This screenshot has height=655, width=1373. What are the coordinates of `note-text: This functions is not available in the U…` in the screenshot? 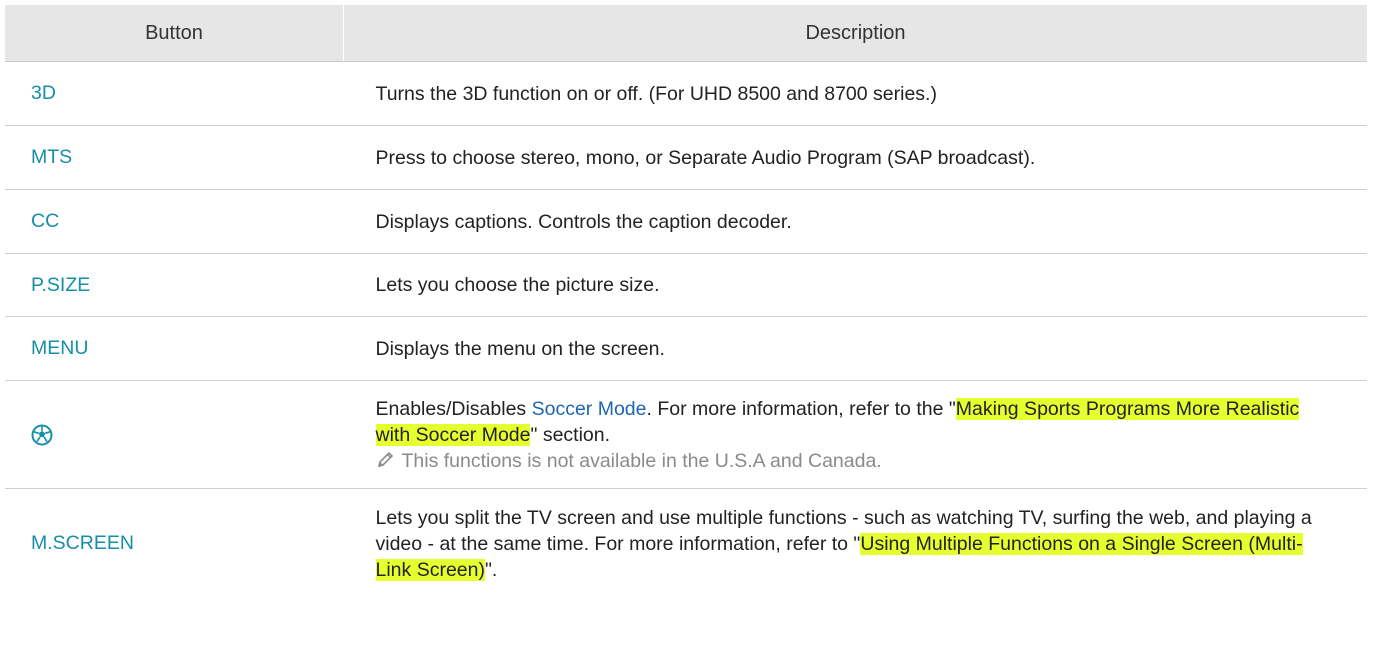 It's located at (641, 460).